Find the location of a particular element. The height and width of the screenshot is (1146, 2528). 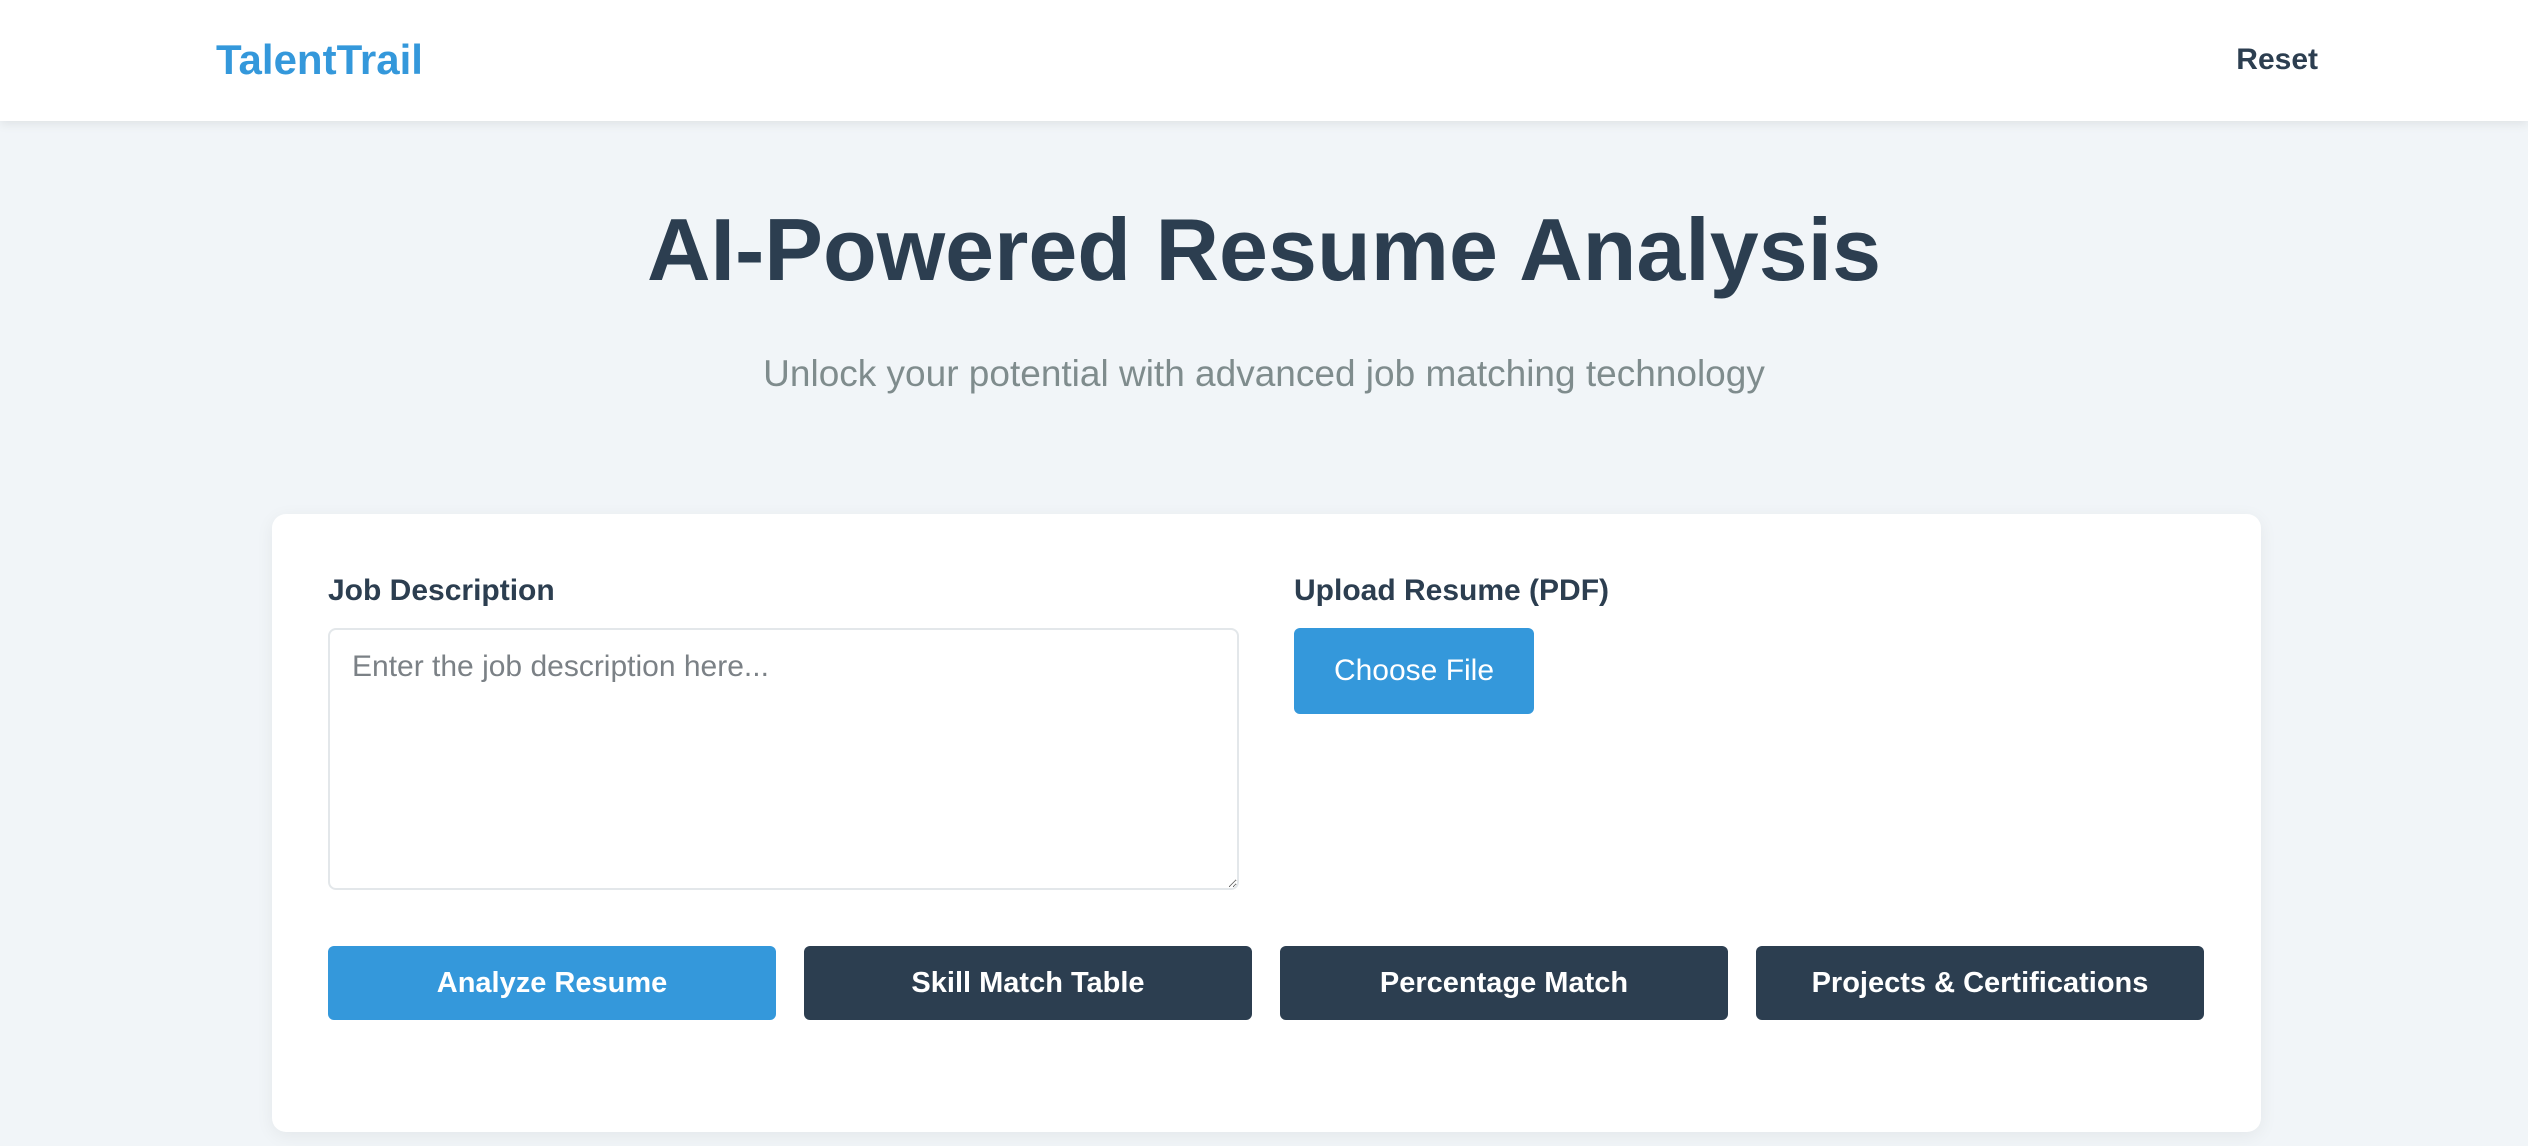

brand-logo: TalentTrail is located at coordinates (319, 60).